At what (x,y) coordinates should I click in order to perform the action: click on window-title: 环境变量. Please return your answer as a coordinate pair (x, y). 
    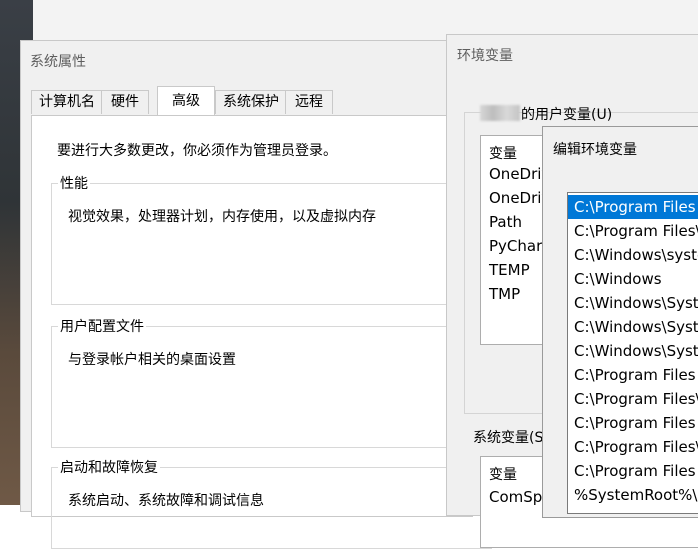
    Looking at the image, I should click on (485, 56).